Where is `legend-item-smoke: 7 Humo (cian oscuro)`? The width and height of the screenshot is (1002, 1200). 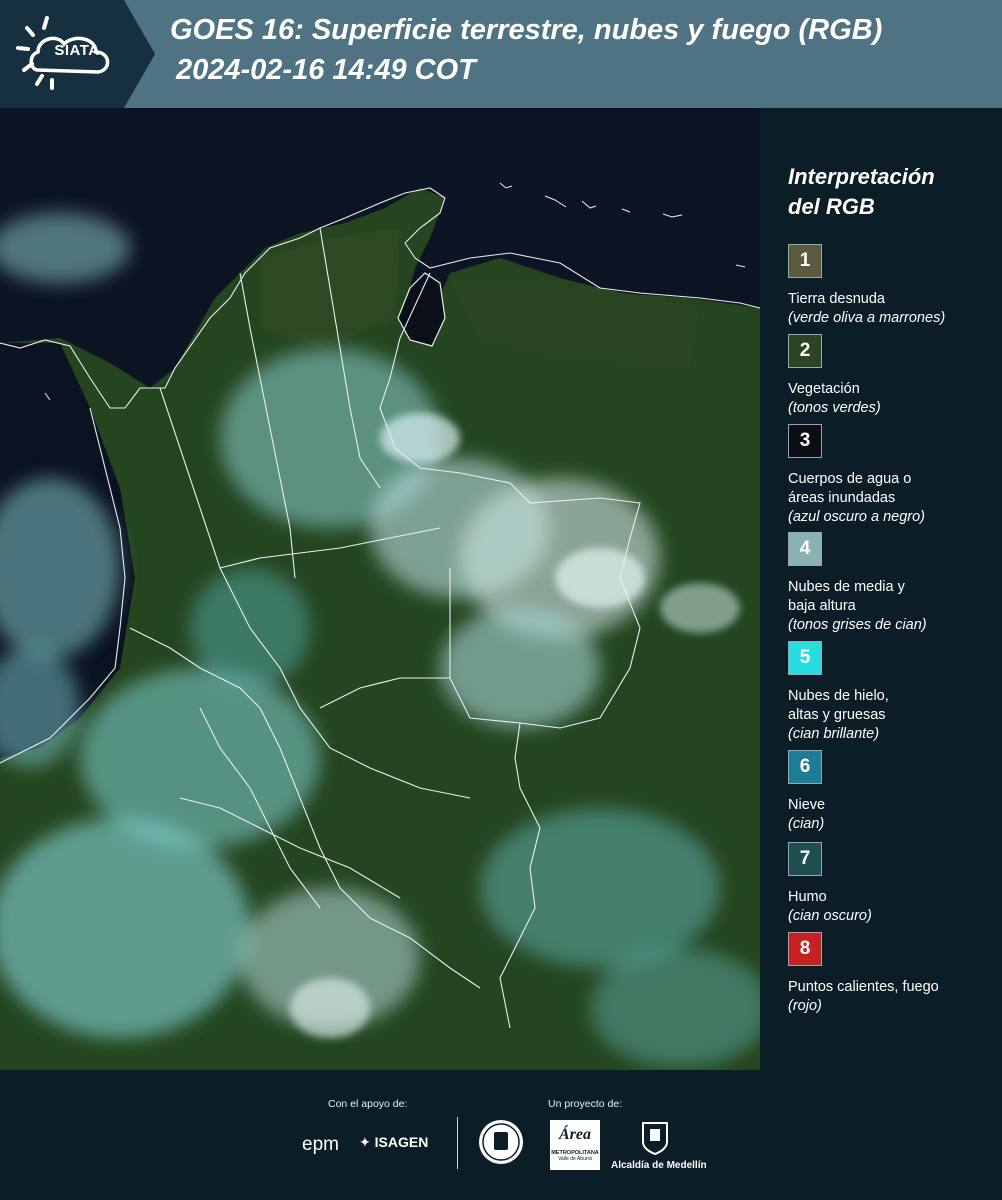
legend-item-smoke: 7 Humo (cian oscuro) is located at coordinates (893, 884).